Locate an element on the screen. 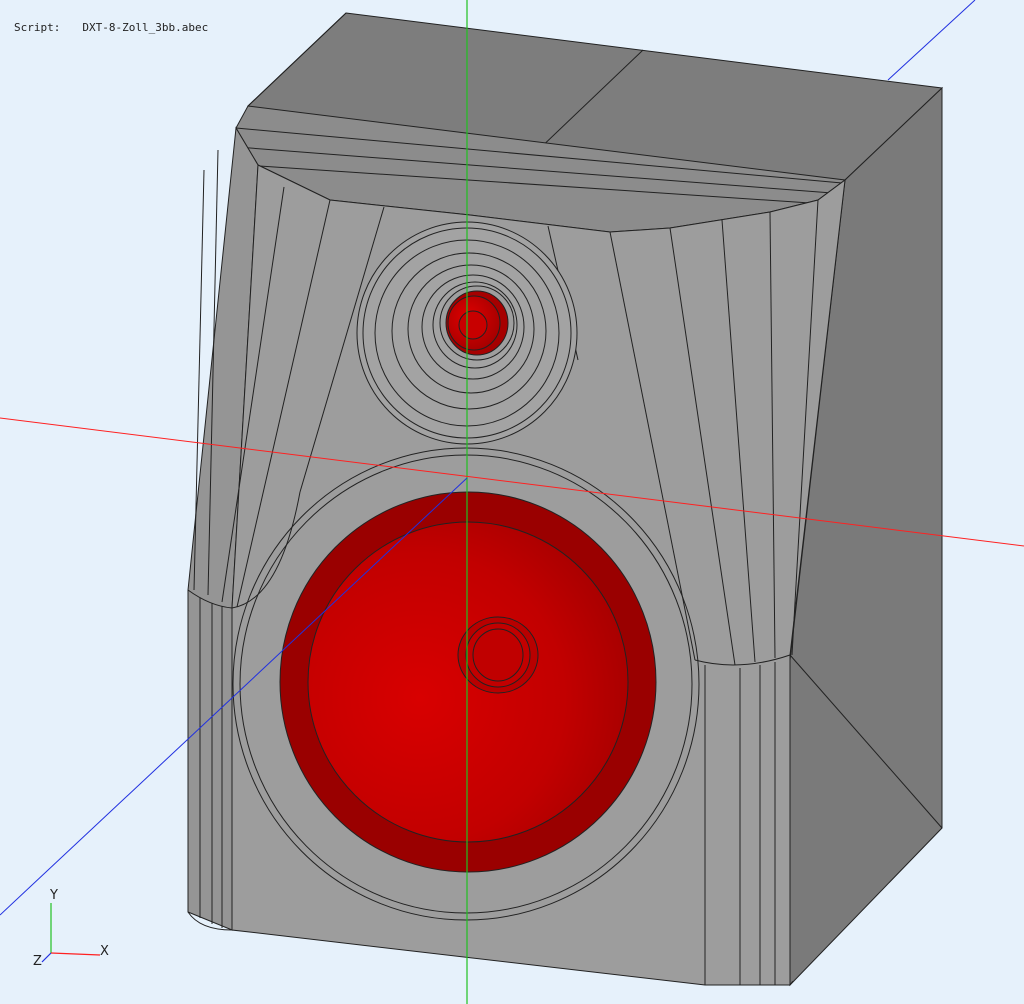 This screenshot has height=1004, width=1024. woofer-driver is located at coordinates (468, 682).